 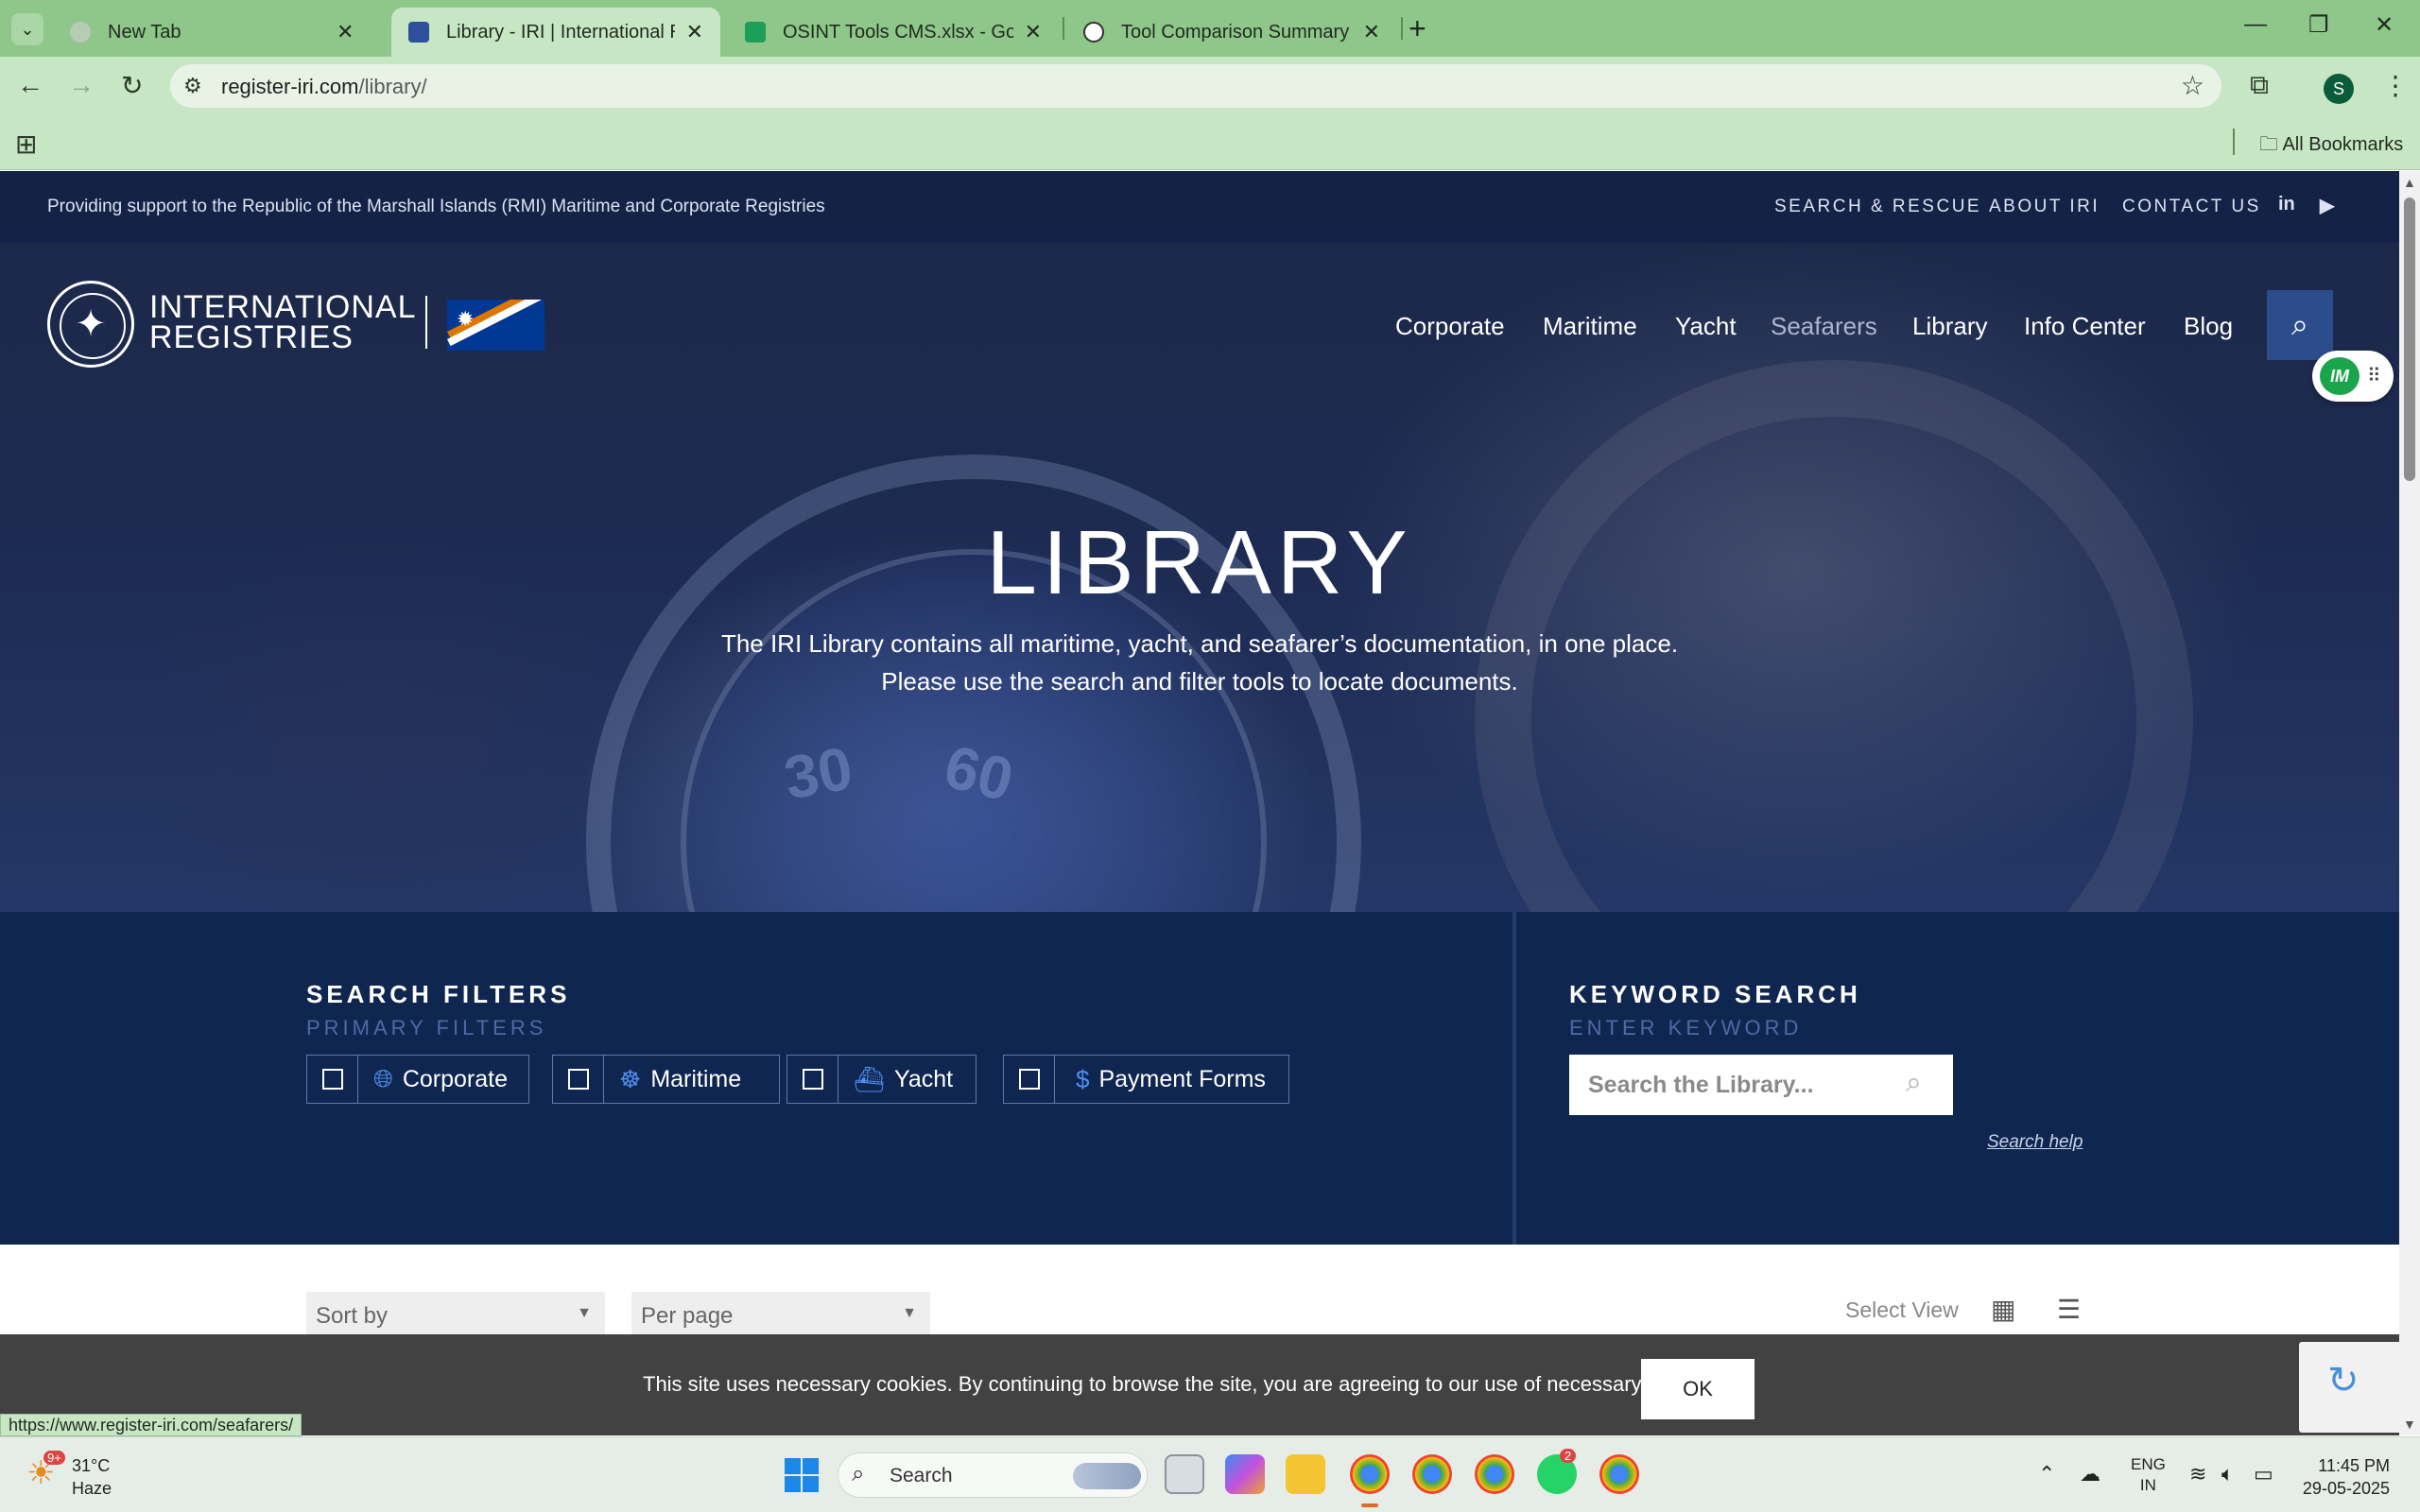 I want to click on cookie-ok-button: OK, so click(x=1697, y=1389).